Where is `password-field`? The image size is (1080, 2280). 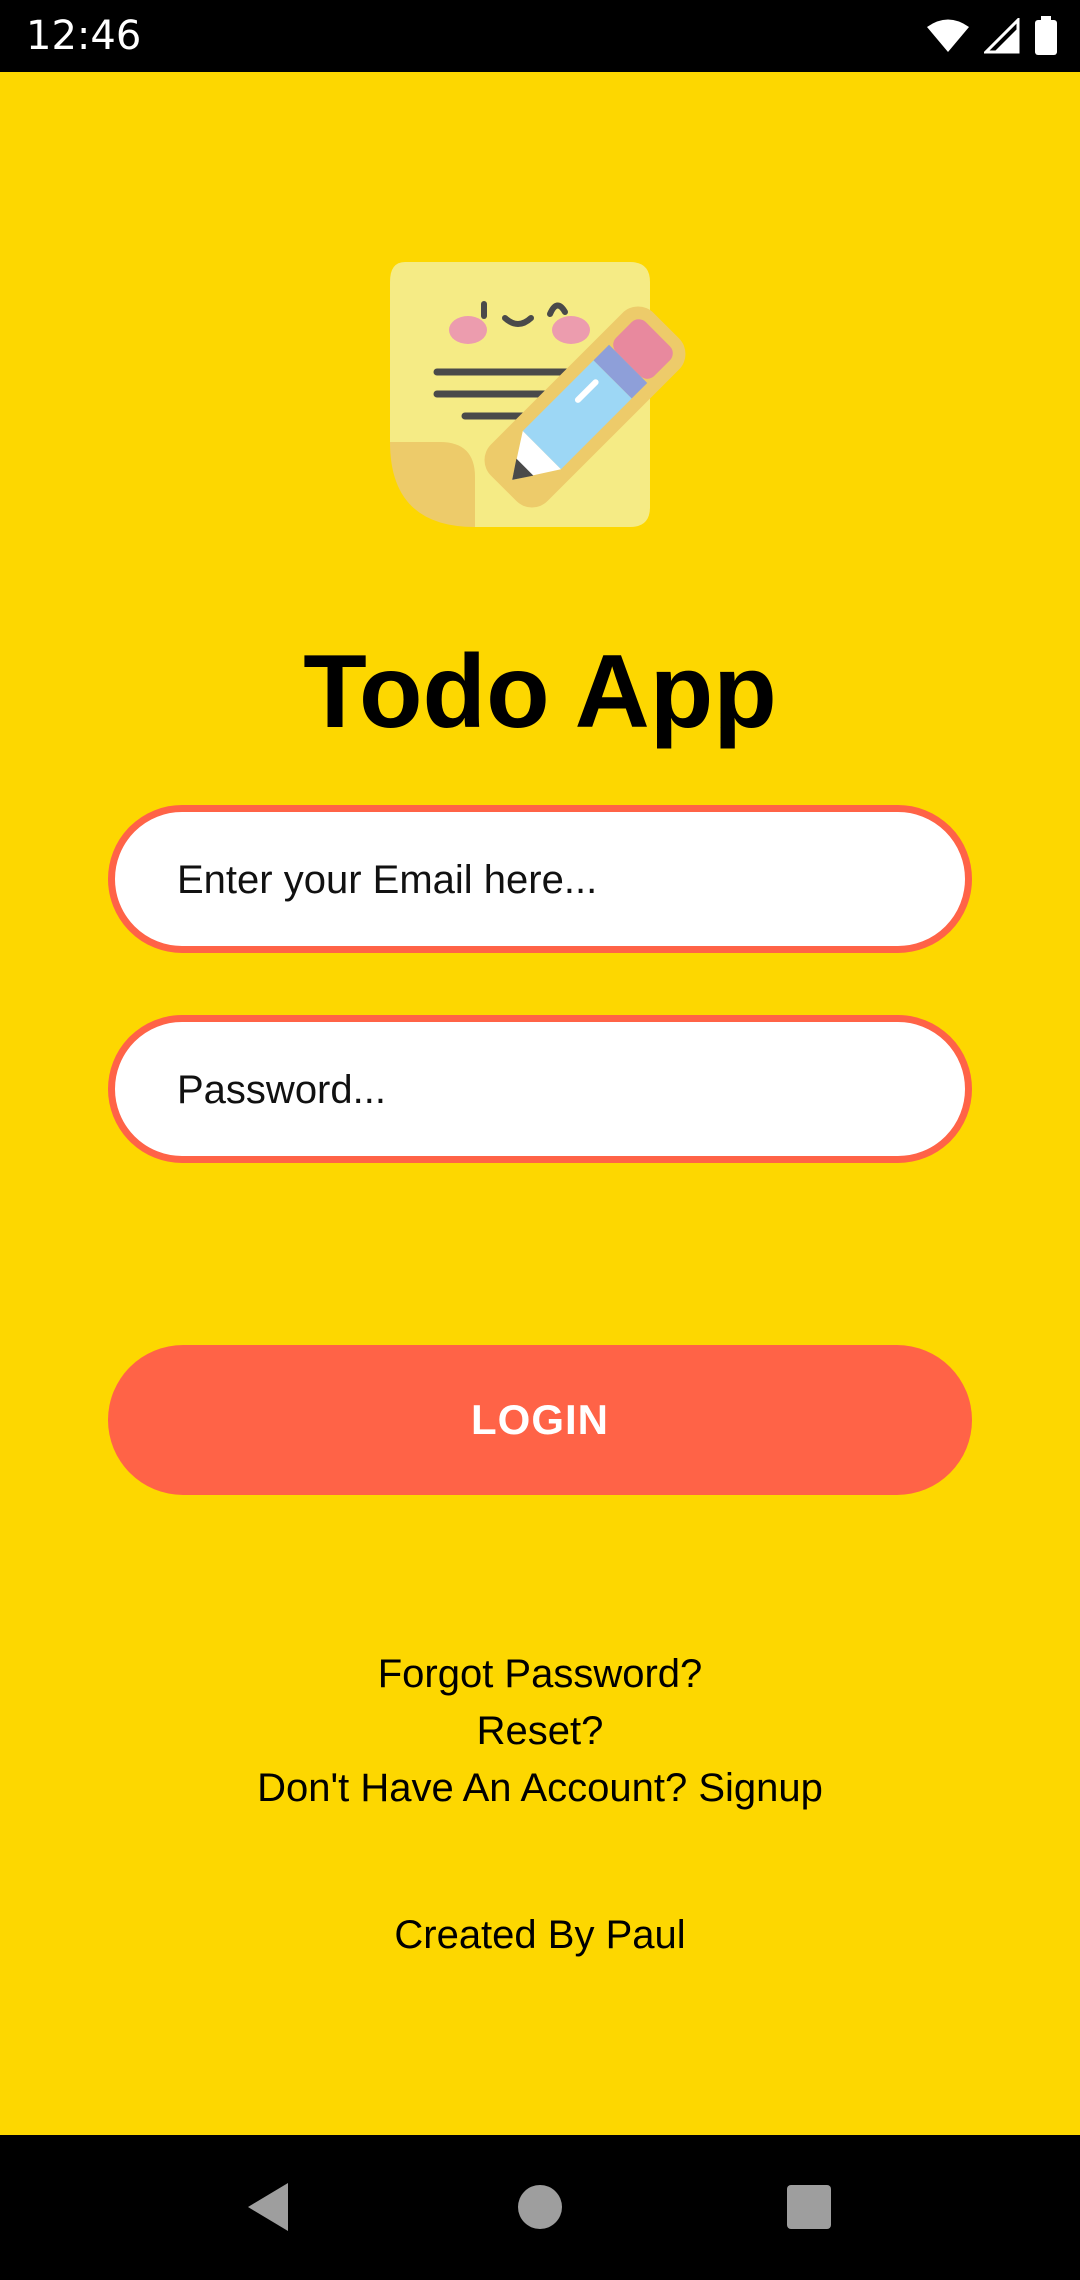
password-field is located at coordinates (540, 1089).